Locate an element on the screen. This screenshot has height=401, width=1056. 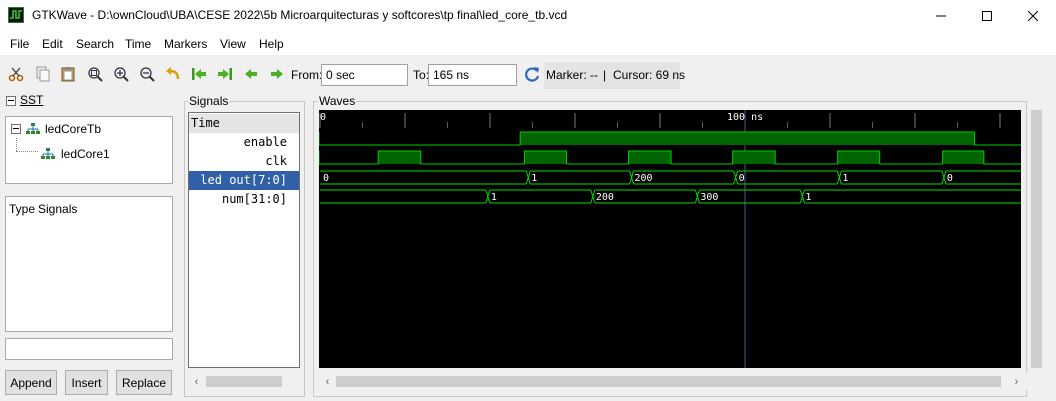
to-time-input is located at coordinates (472, 75).